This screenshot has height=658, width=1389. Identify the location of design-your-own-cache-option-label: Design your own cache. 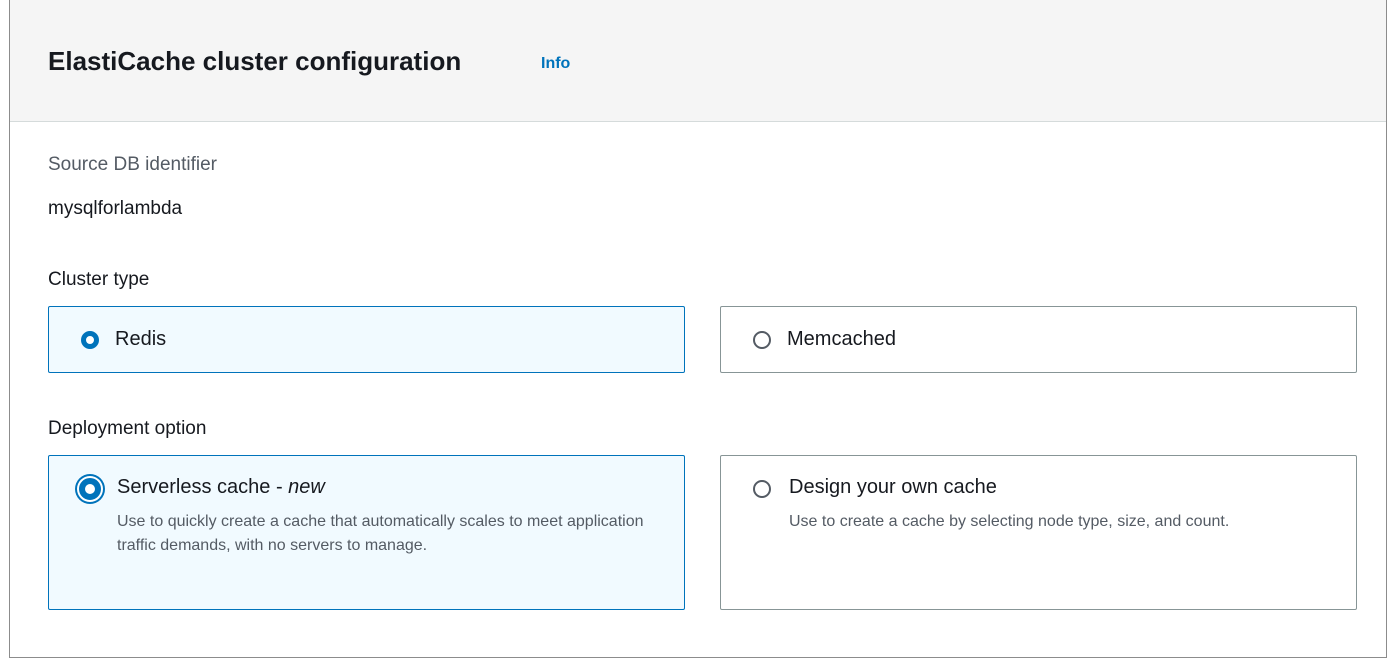
(893, 487).